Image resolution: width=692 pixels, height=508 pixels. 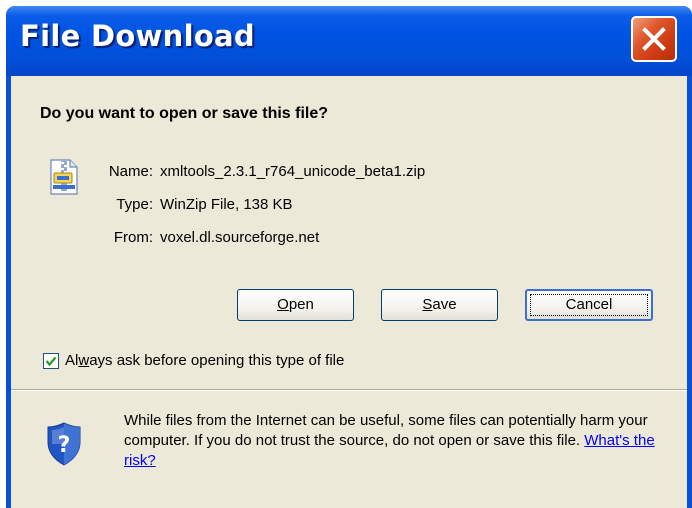 What do you see at coordinates (133, 237) in the screenshot?
I see `file-from-label: From:` at bounding box center [133, 237].